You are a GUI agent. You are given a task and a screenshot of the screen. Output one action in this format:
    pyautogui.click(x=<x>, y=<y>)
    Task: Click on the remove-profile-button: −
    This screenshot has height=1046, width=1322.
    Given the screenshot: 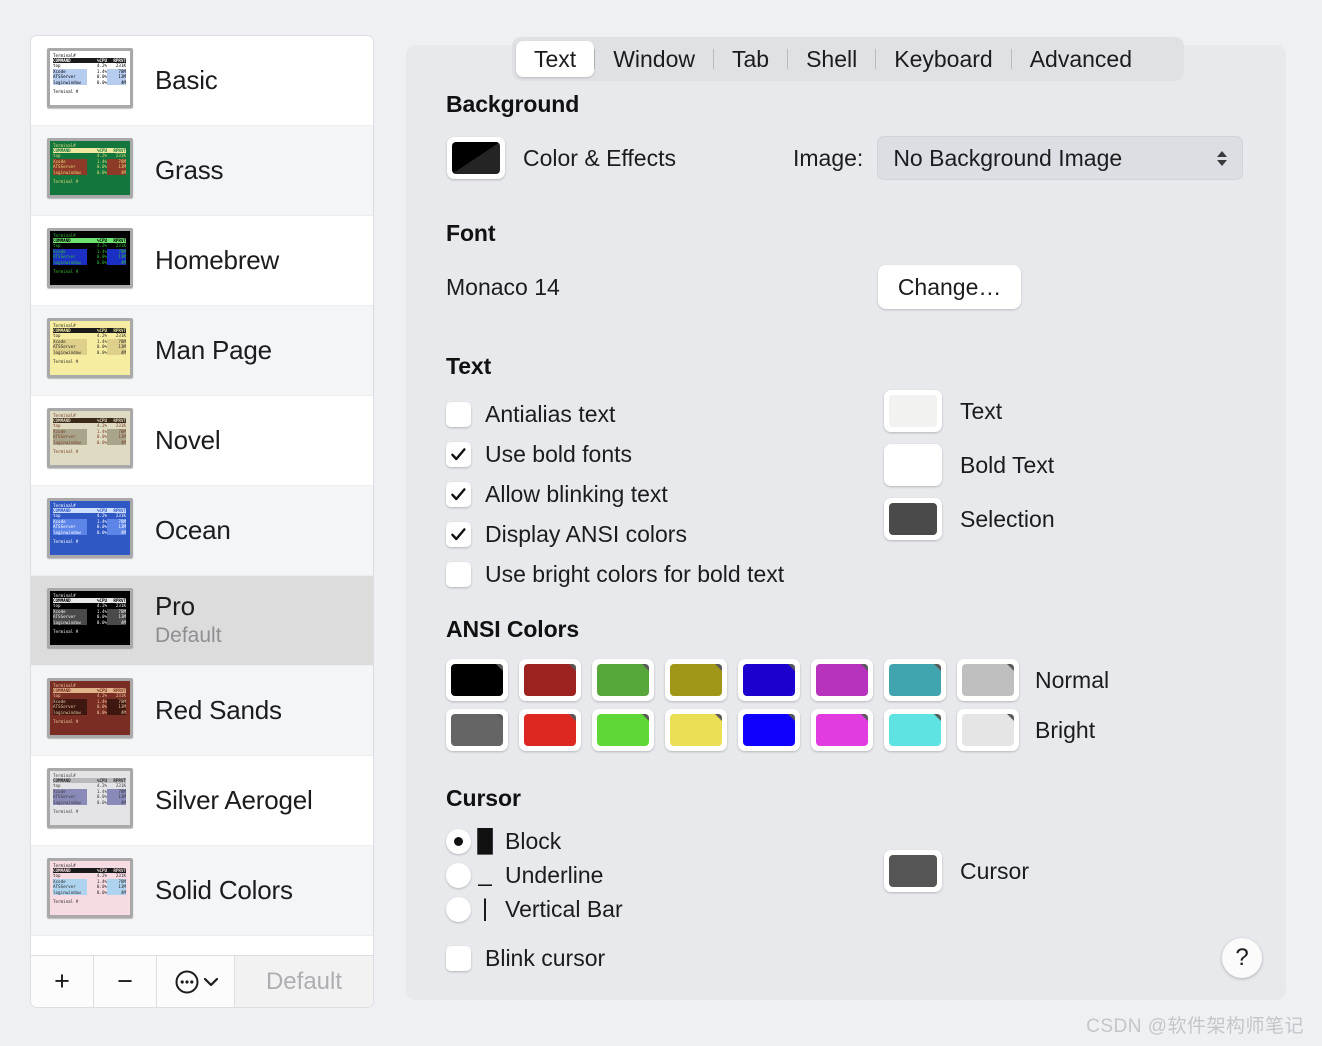 What is the action you would take?
    pyautogui.click(x=125, y=981)
    